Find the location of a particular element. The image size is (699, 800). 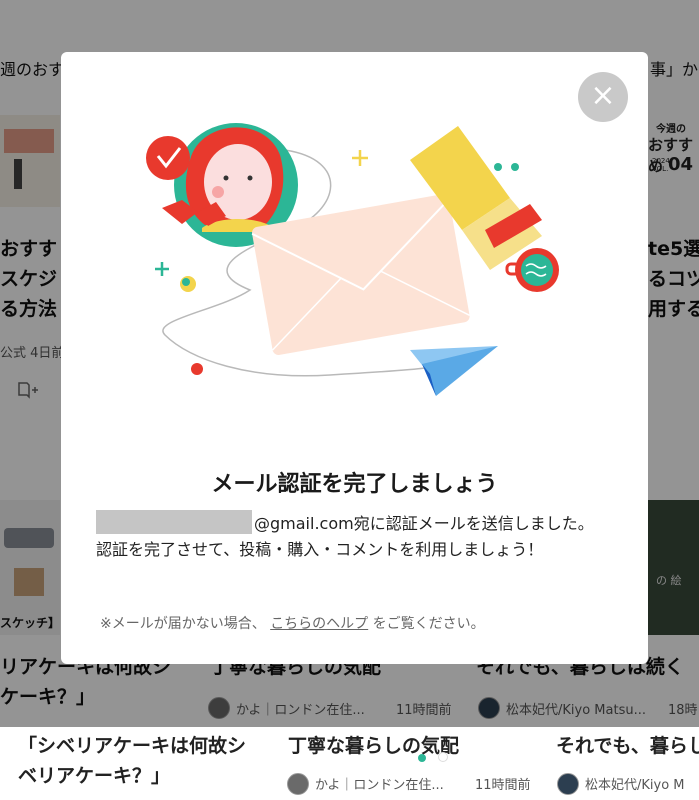

close-icon: × is located at coordinates (603, 95).